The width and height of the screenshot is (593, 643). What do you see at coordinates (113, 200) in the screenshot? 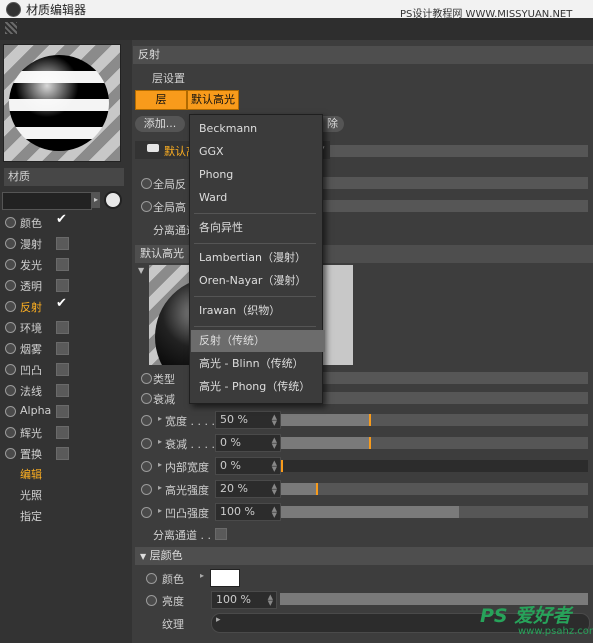
I see `picker-icon` at bounding box center [113, 200].